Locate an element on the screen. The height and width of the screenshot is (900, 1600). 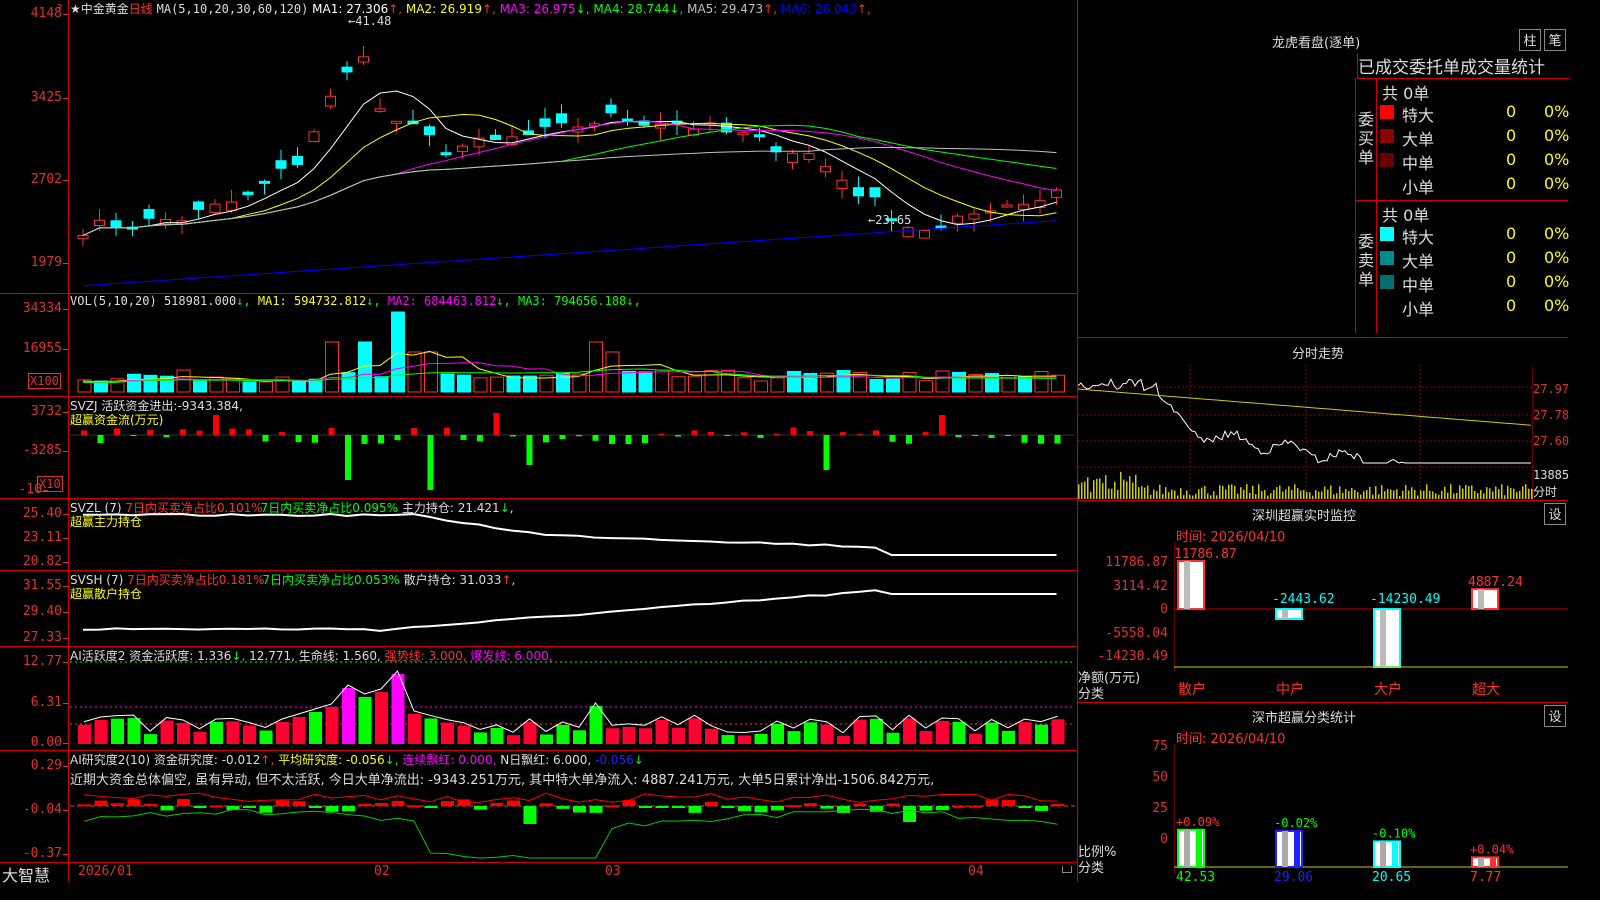
lock-icon is located at coordinates (1067, 869).